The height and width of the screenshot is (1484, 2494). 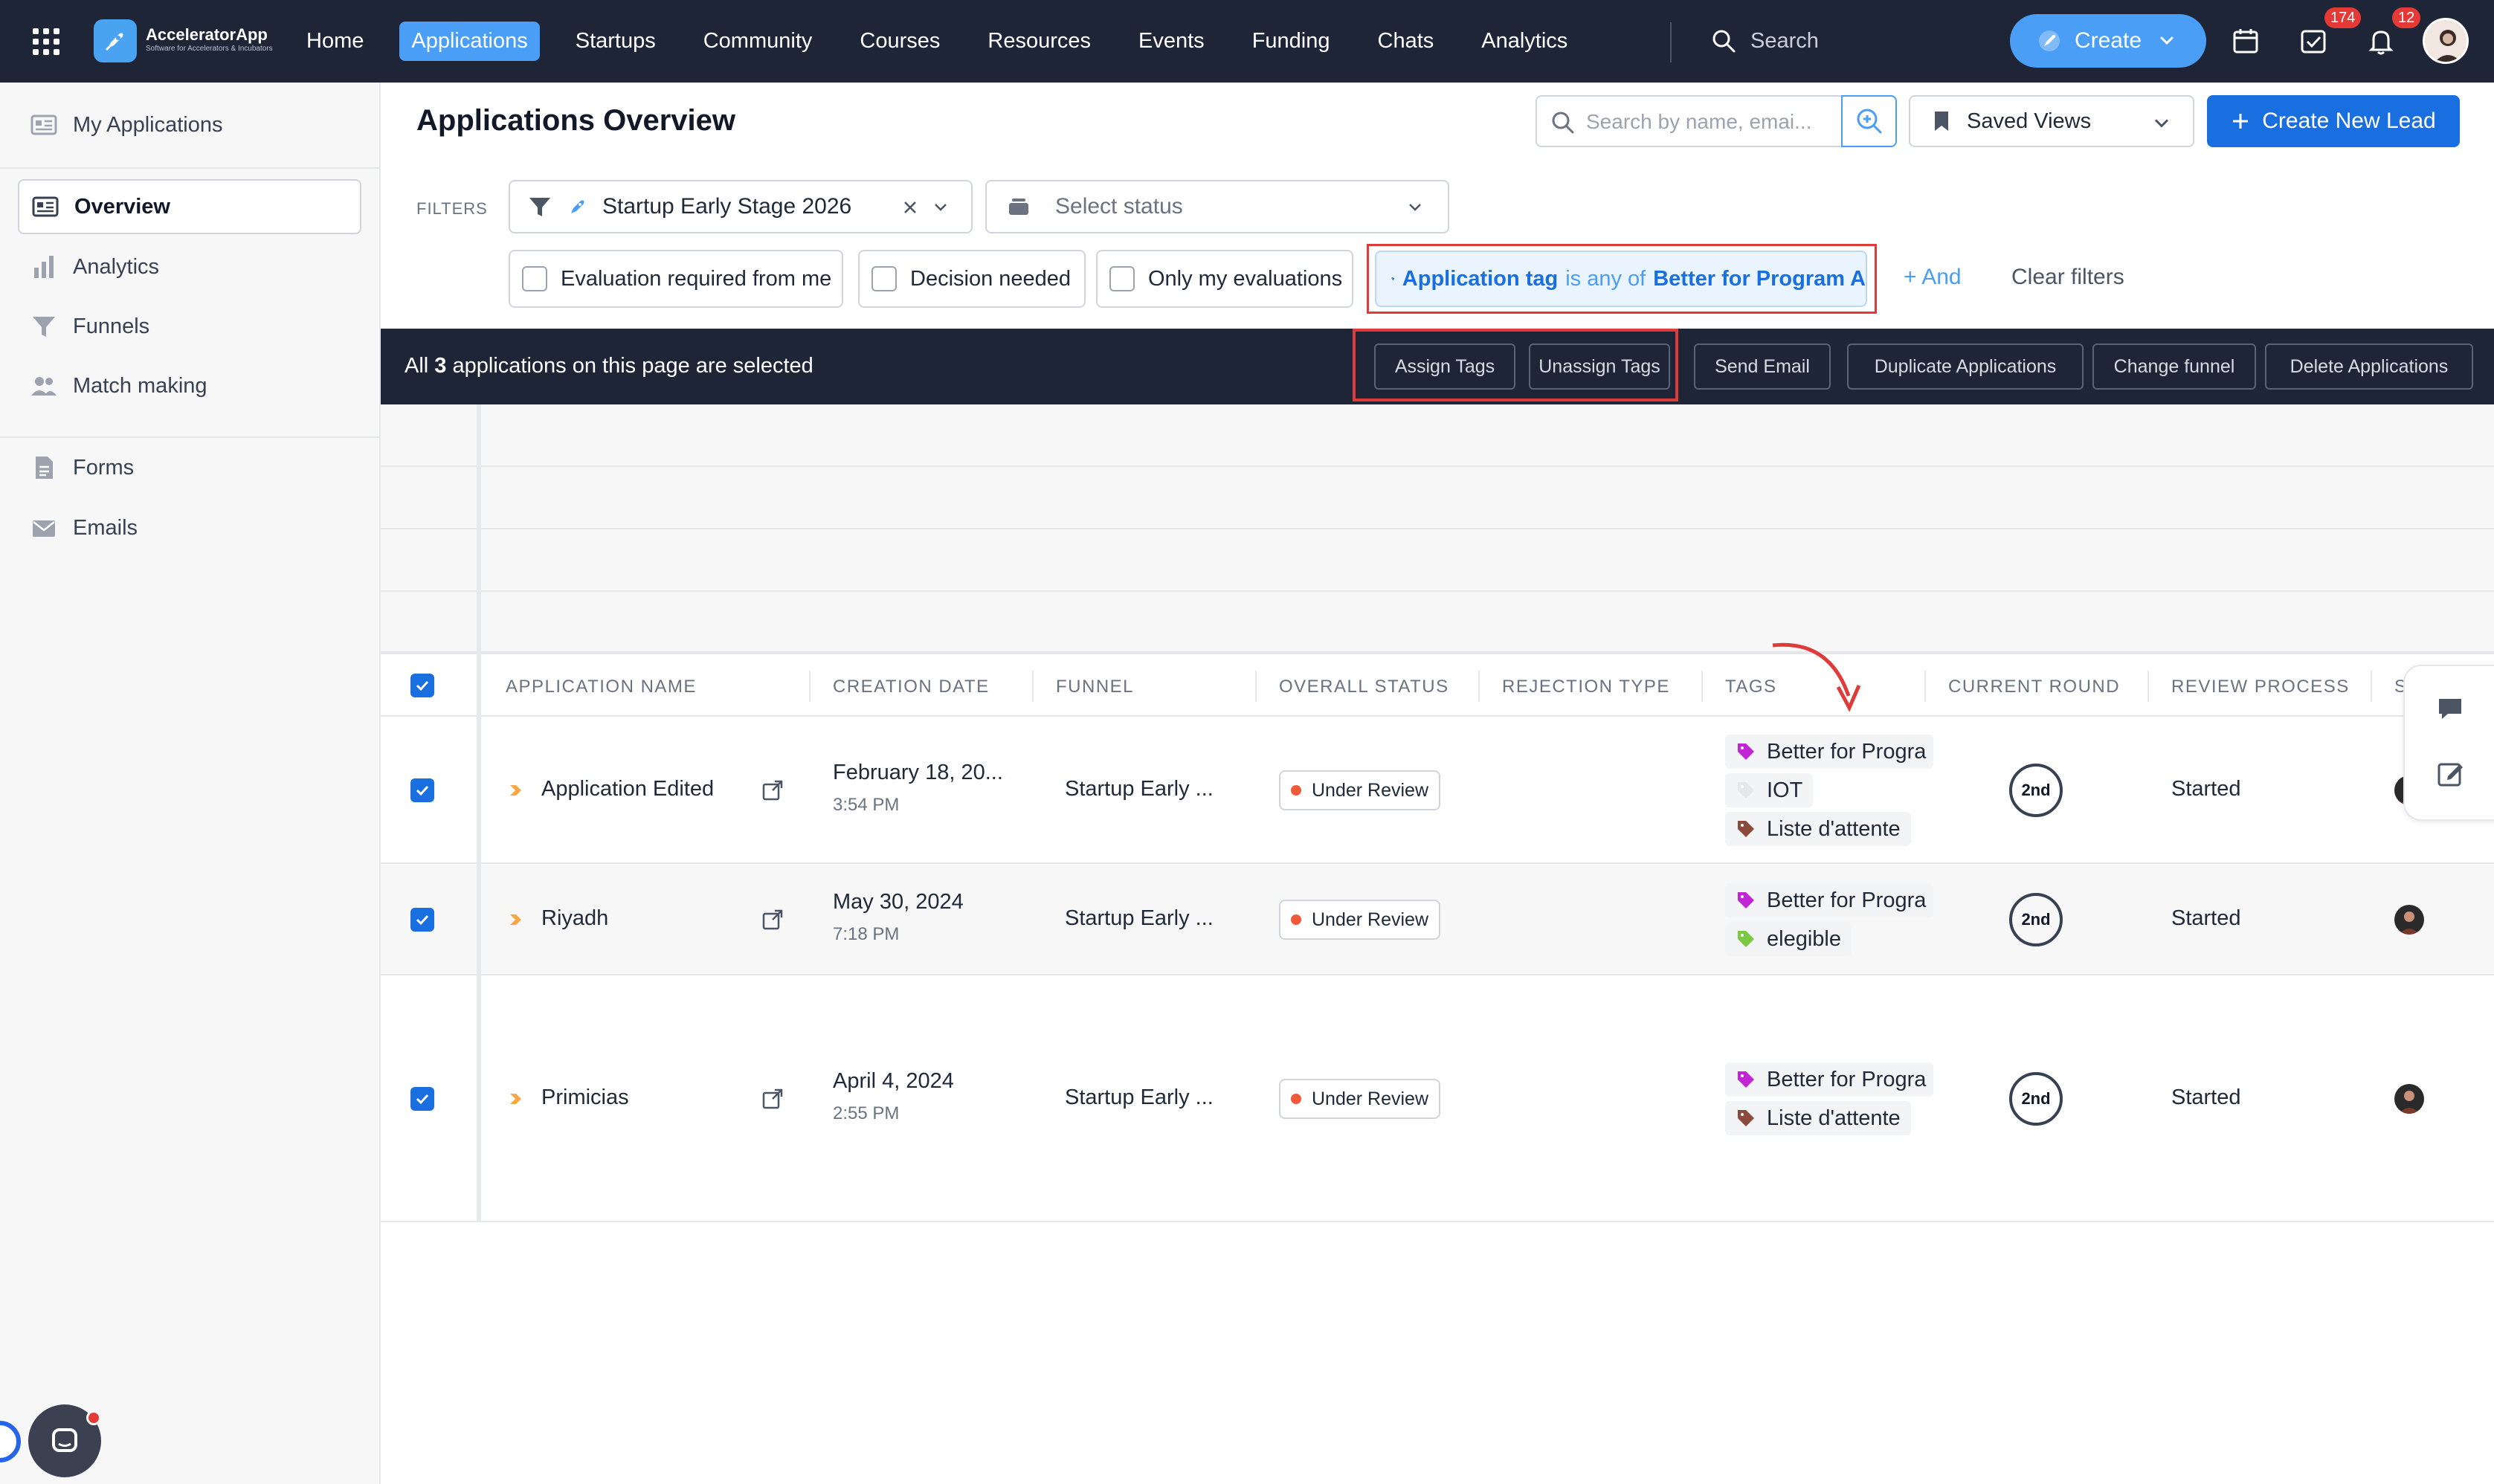 I want to click on sidebar-item-analytics: Analytics, so click(x=189, y=266).